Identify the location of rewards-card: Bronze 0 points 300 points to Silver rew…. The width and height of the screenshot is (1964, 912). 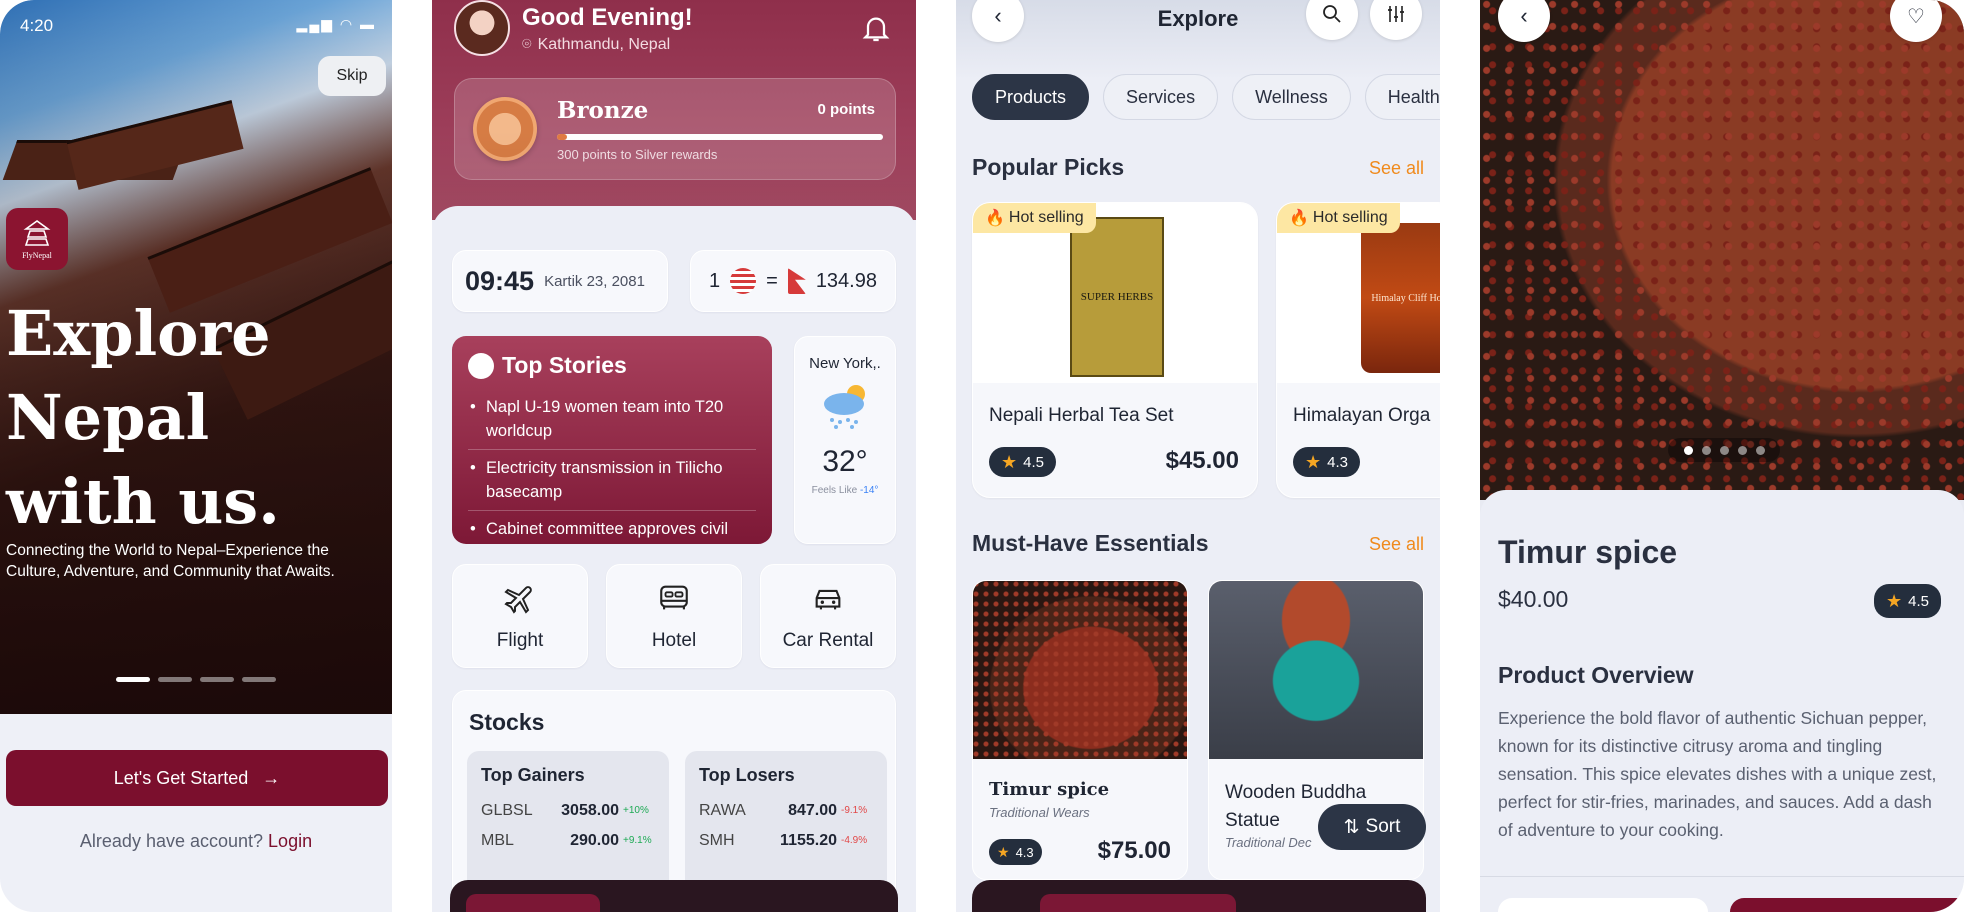
(675, 129).